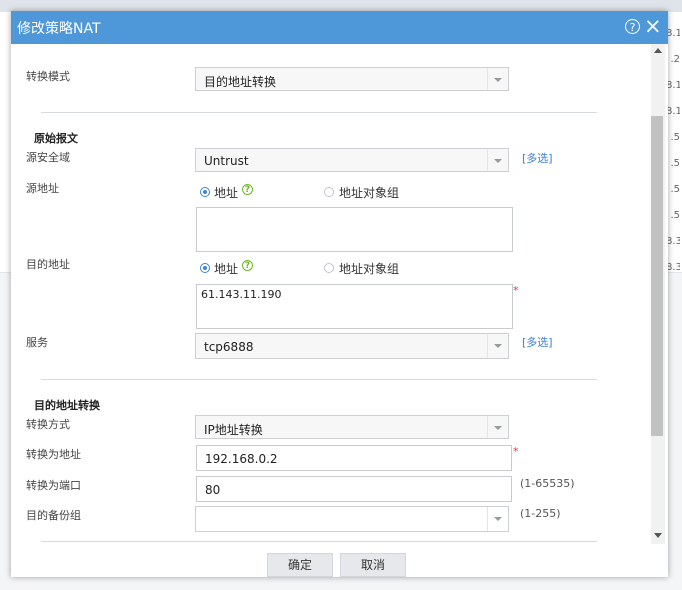 This screenshot has width=682, height=590. I want to click on close-icon: ×, so click(653, 26).